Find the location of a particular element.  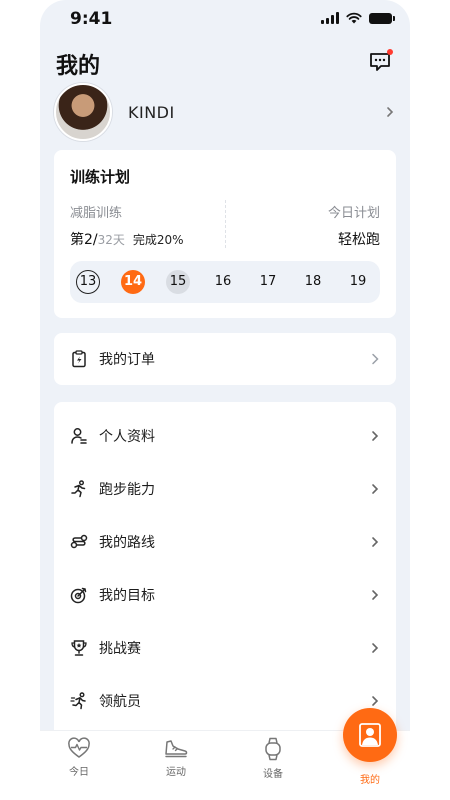

wifi-icon is located at coordinates (354, 18).